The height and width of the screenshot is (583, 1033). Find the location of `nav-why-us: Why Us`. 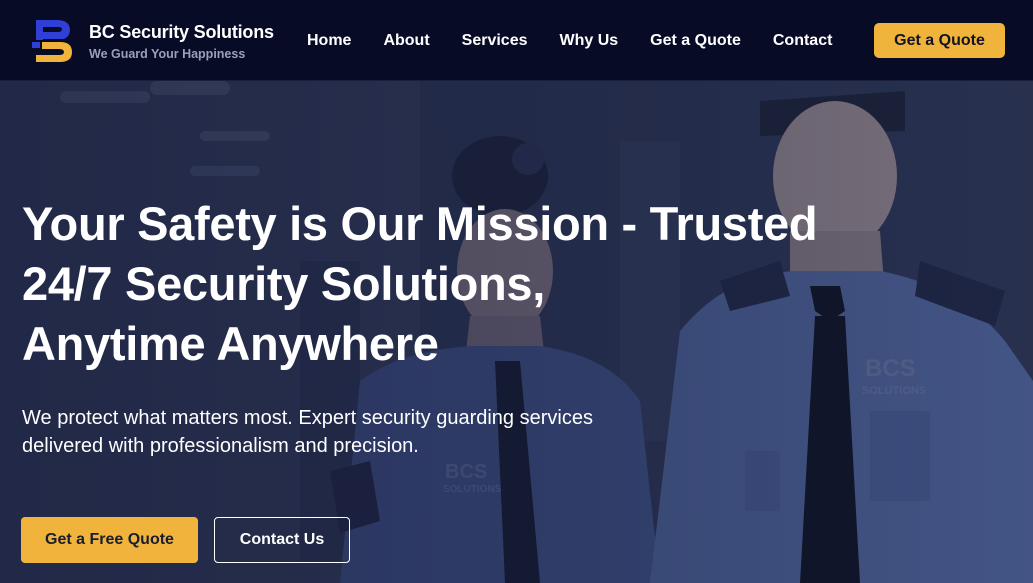

nav-why-us: Why Us is located at coordinates (589, 41).